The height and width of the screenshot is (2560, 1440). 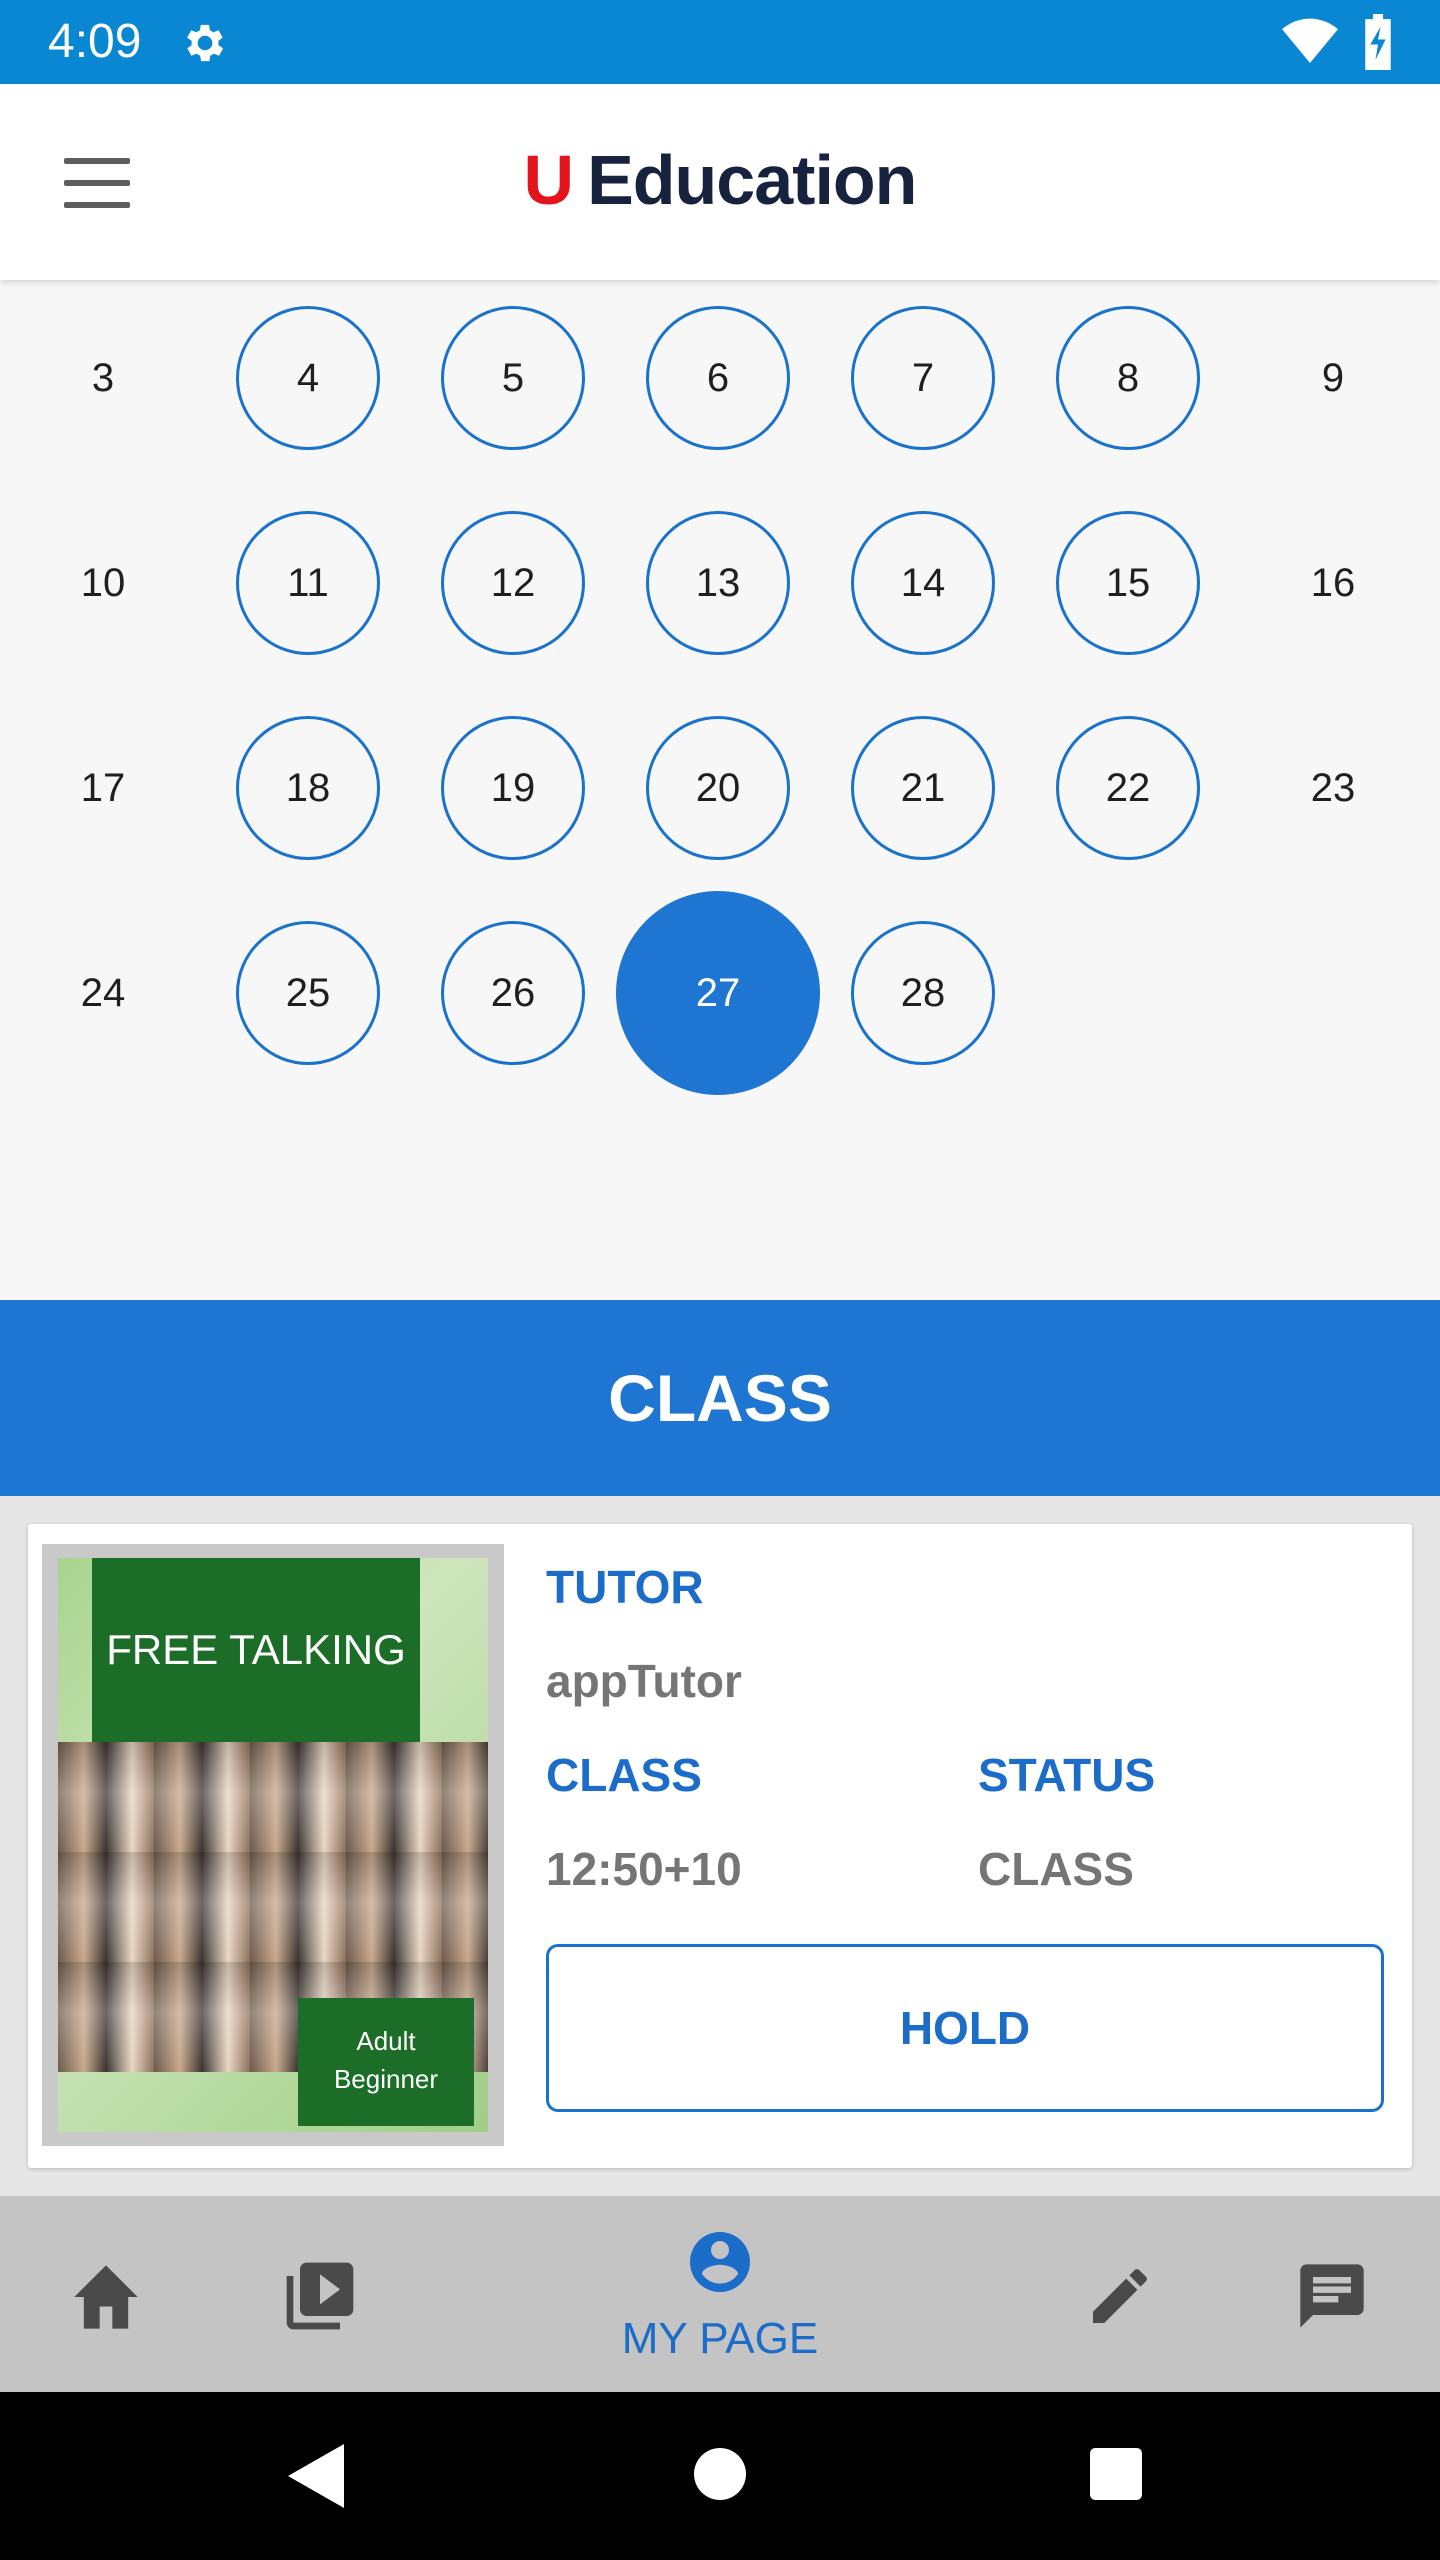 What do you see at coordinates (720, 2262) in the screenshot?
I see `account-circle-icon` at bounding box center [720, 2262].